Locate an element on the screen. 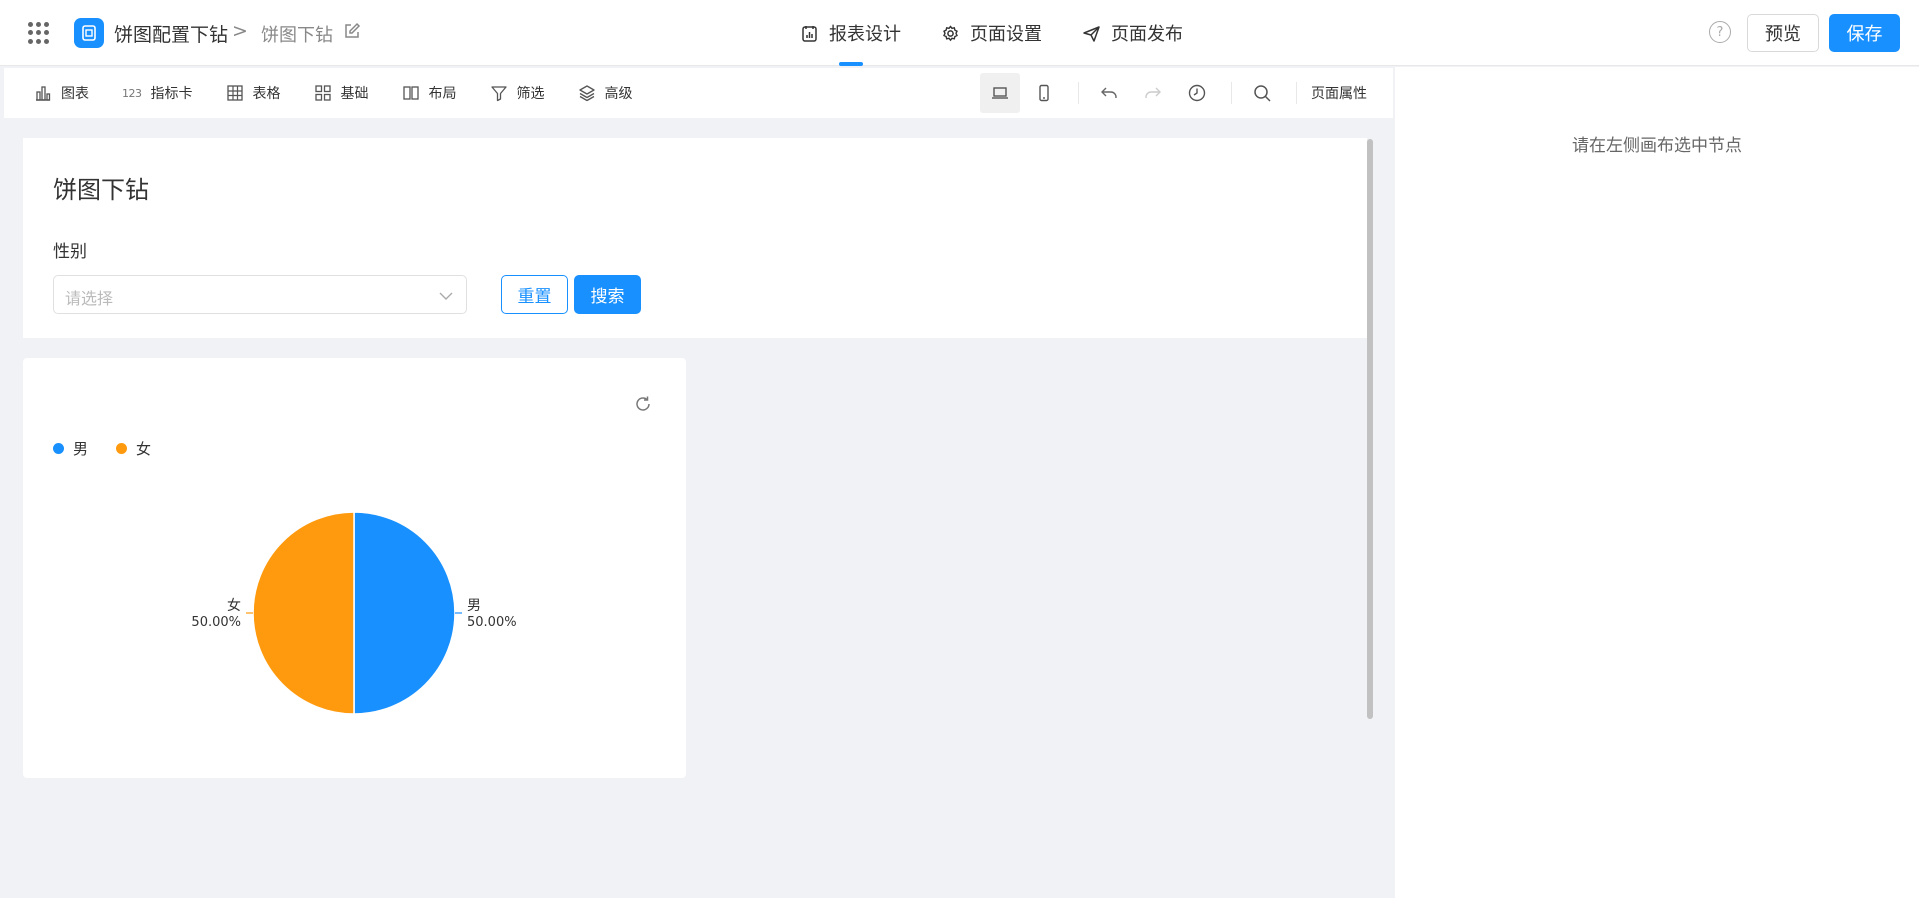 The height and width of the screenshot is (898, 1919). history-button is located at coordinates (1197, 93).